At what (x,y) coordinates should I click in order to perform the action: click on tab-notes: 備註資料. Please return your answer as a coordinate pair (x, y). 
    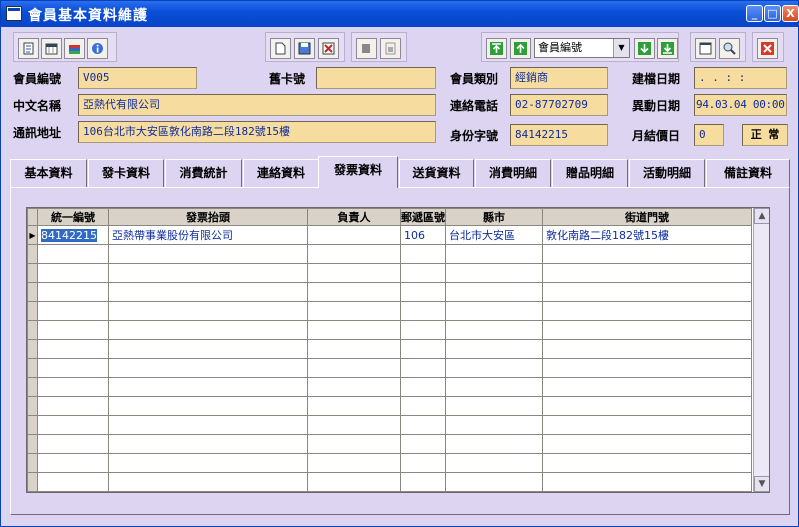
    Looking at the image, I should click on (748, 173).